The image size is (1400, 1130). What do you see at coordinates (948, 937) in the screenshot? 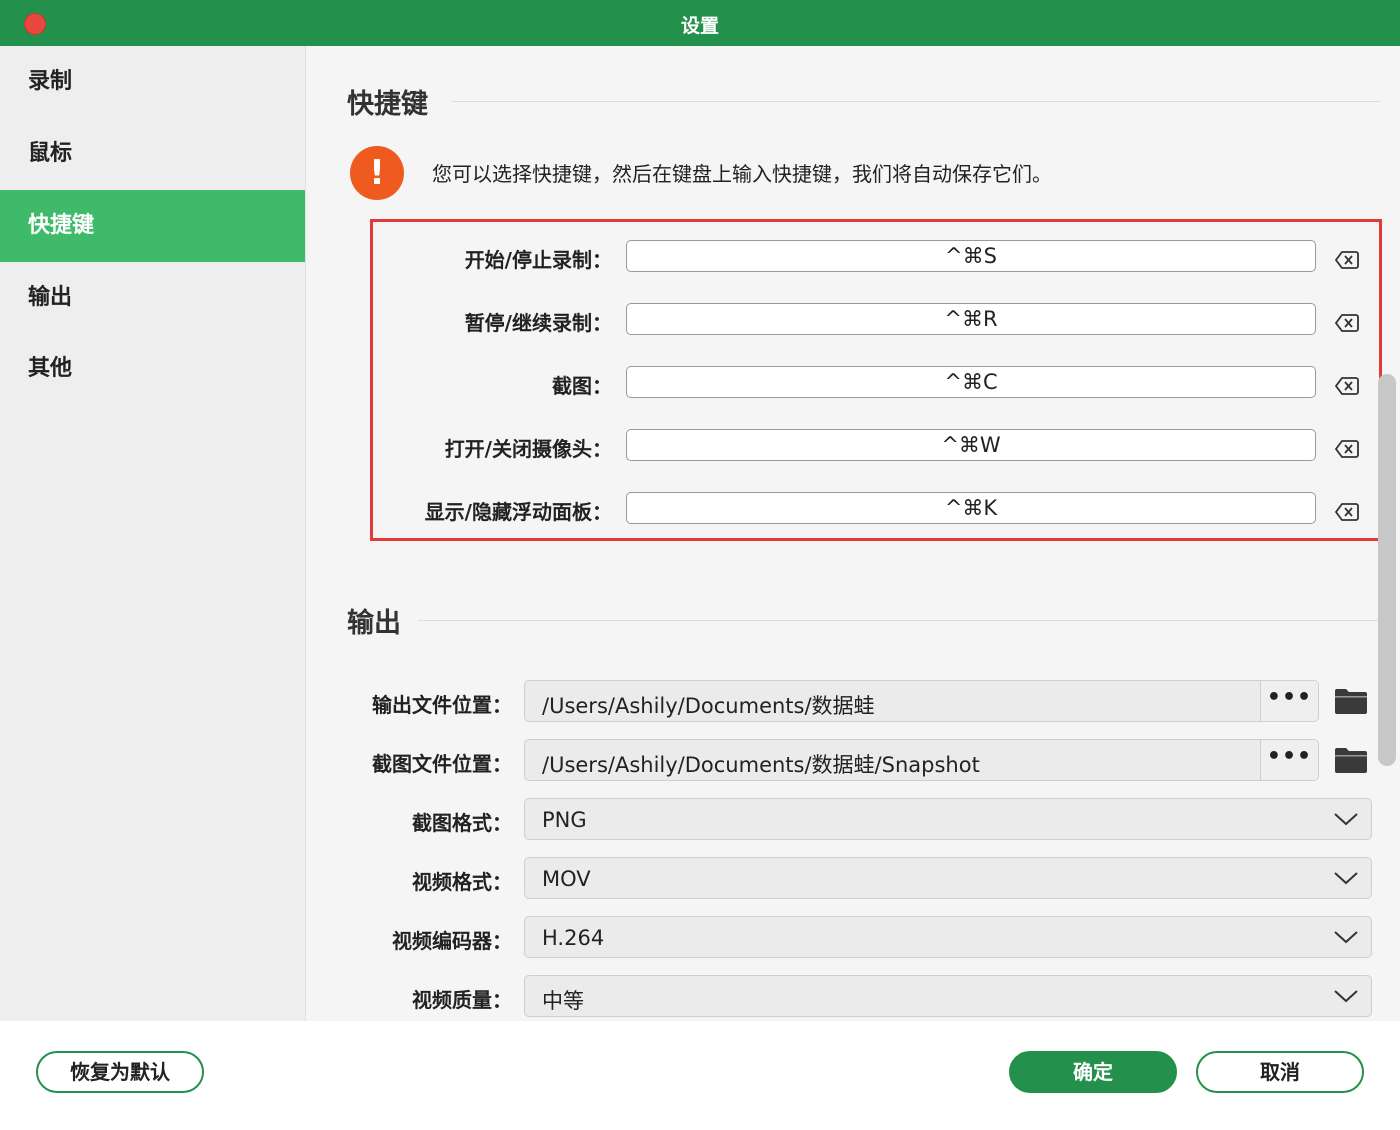
I see `video-codec-select: H.264` at bounding box center [948, 937].